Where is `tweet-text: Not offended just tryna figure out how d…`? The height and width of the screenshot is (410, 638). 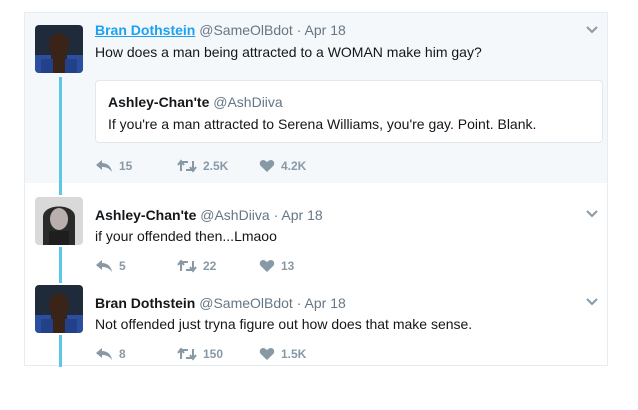
tweet-text: Not offended just tryna figure out how d… is located at coordinates (284, 324).